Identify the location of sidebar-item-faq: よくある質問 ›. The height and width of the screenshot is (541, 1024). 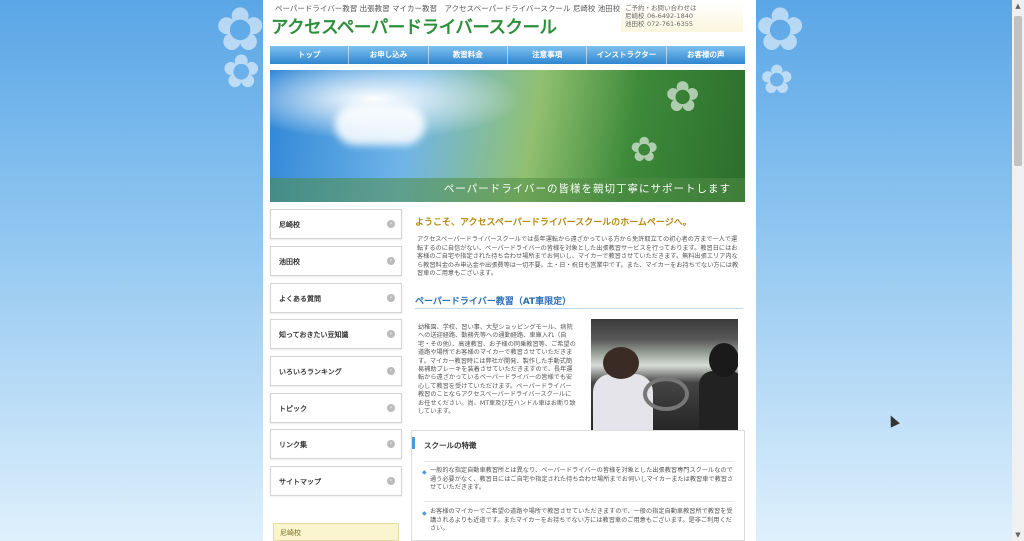
(336, 298).